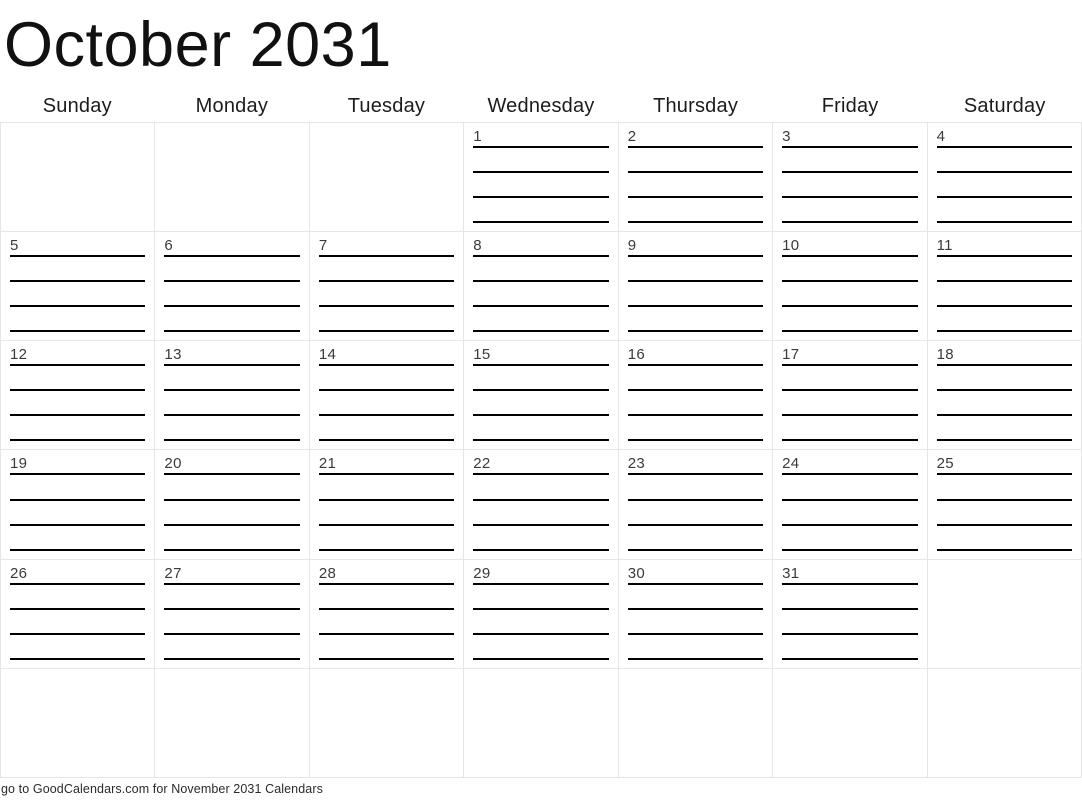 The width and height of the screenshot is (1082, 800). I want to click on day-cell-17: 17, so click(850, 396).